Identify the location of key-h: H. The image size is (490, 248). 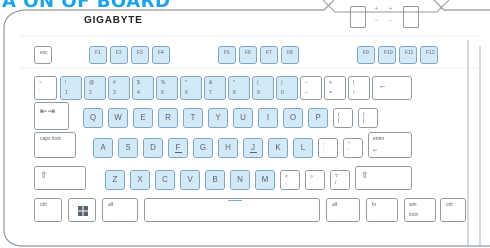
(228, 148).